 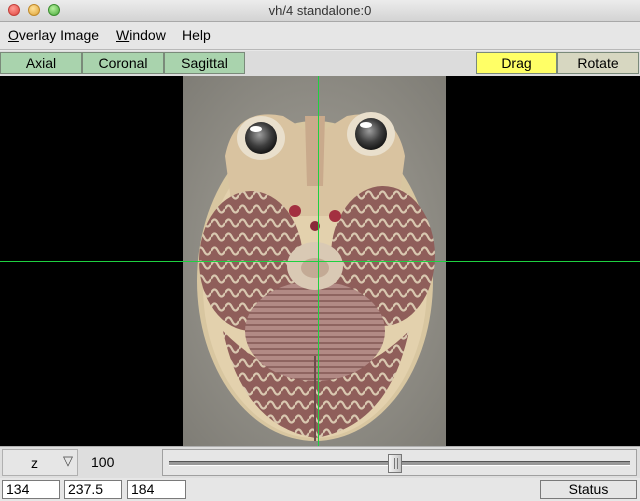 What do you see at coordinates (103, 462) in the screenshot?
I see `slice-number: 100` at bounding box center [103, 462].